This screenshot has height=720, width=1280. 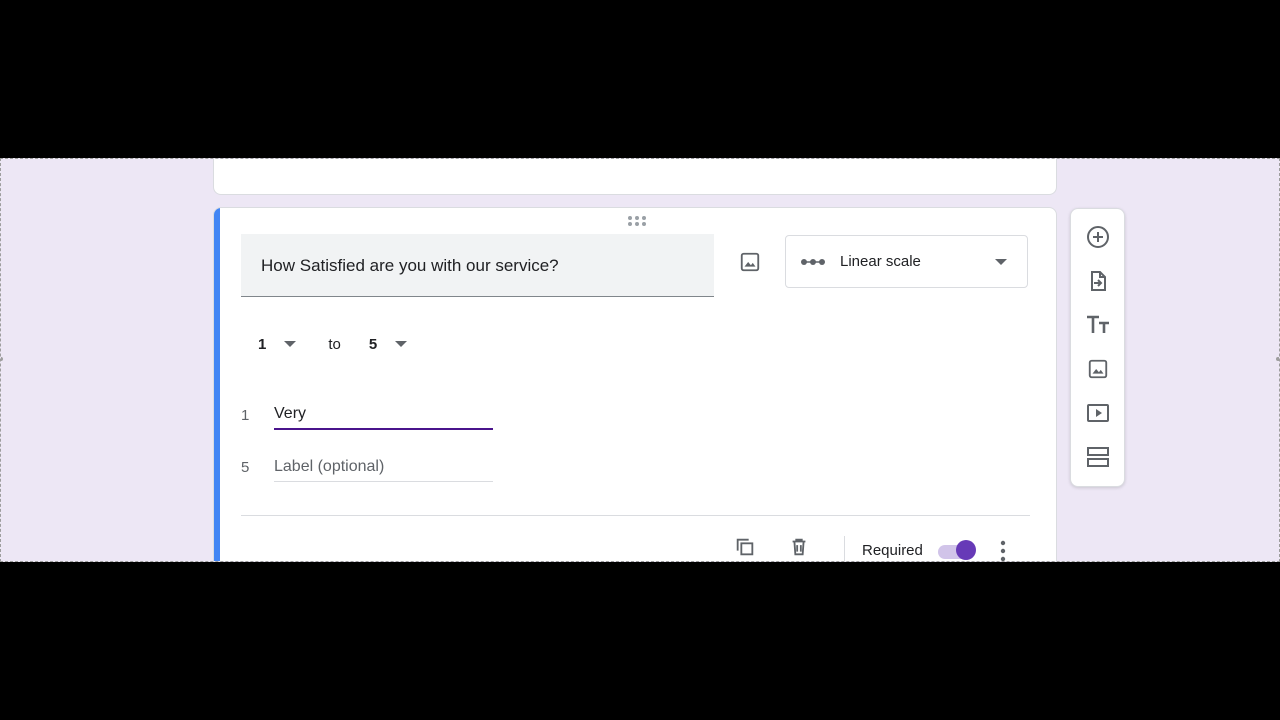 I want to click on scale-max-value: 5, so click(x=373, y=344).